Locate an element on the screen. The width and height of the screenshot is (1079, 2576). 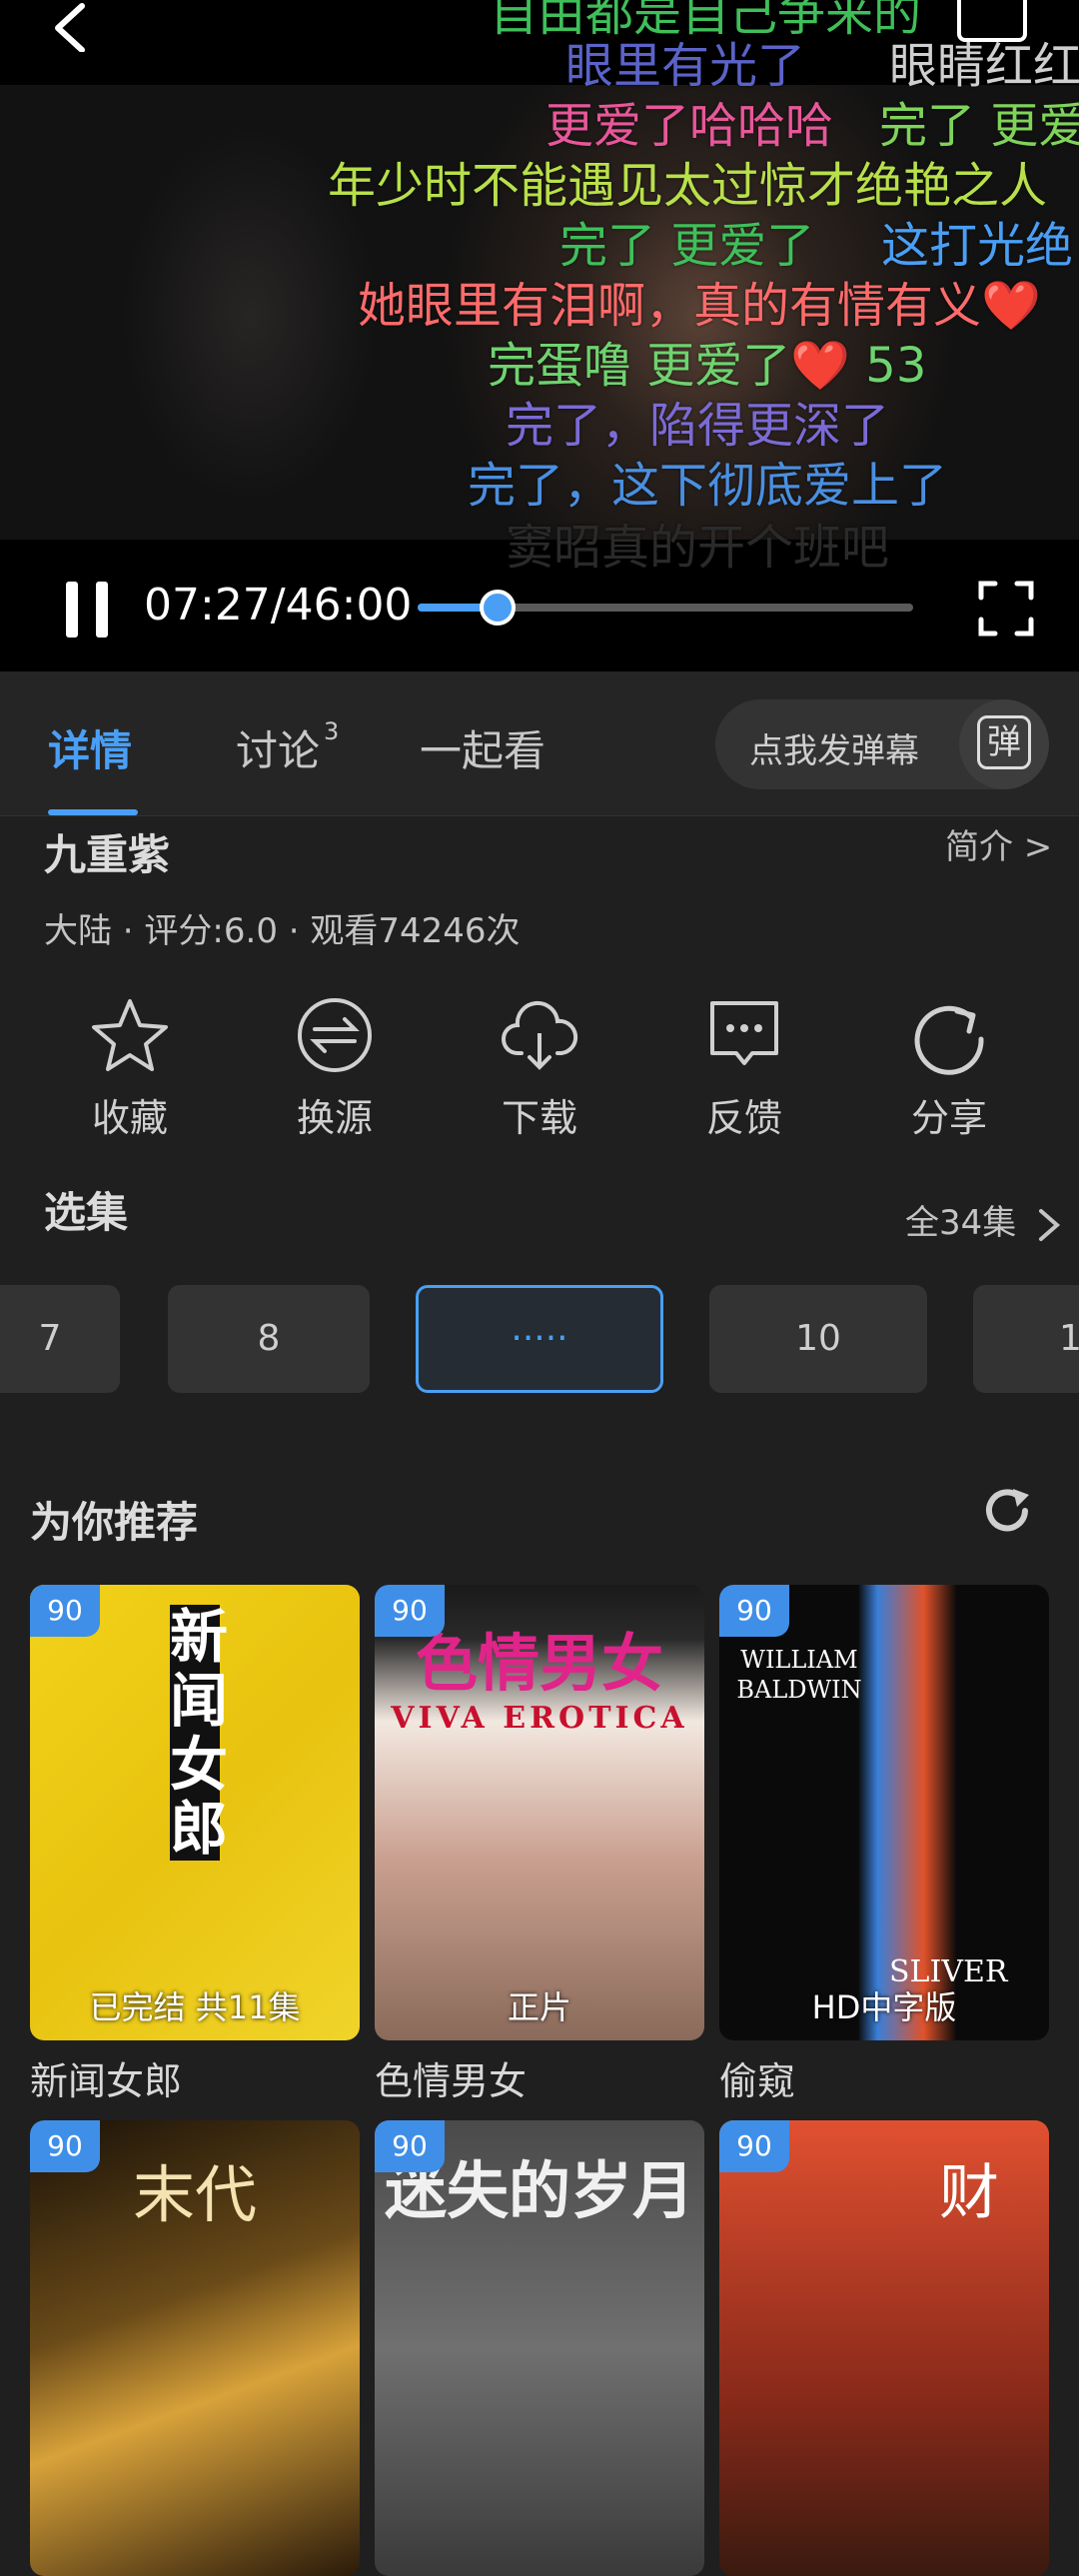
danmaku-comment: 完了，陷得更深了 is located at coordinates (698, 426).